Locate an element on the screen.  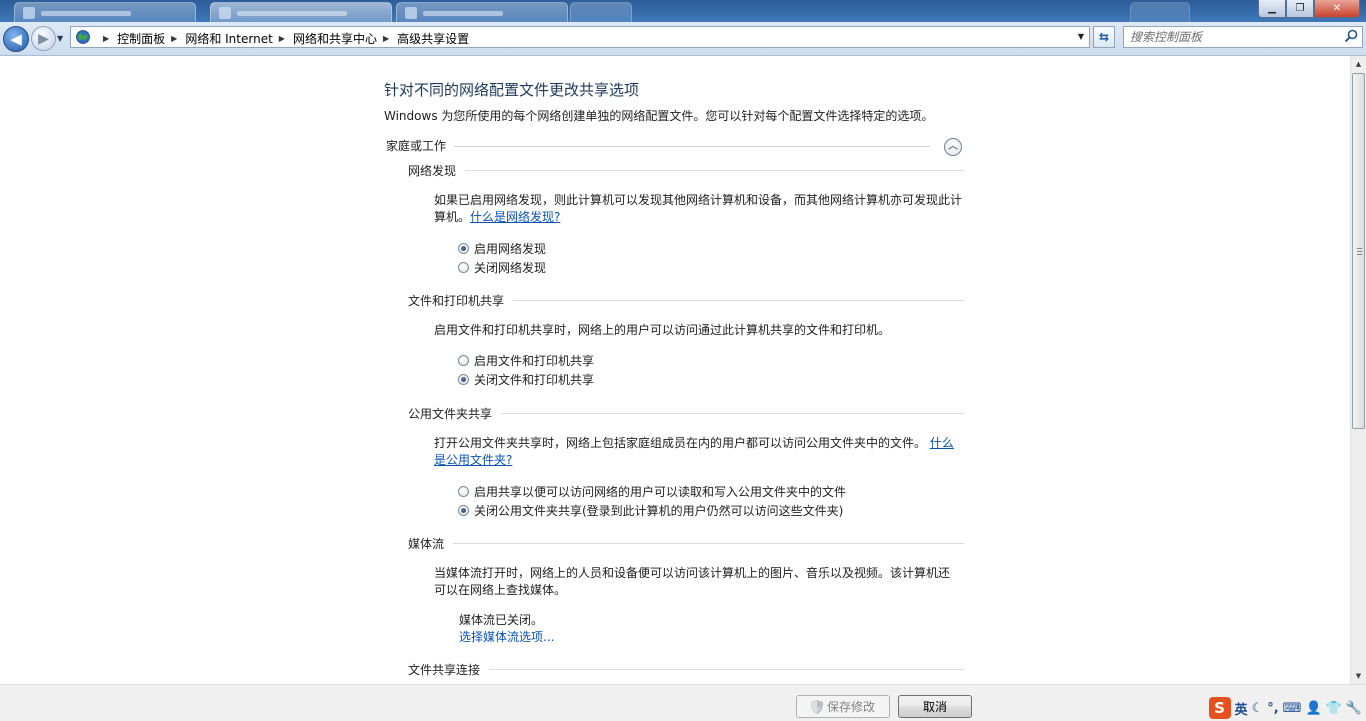
half-width-moon-icon: ☾ is located at coordinates (1258, 708).